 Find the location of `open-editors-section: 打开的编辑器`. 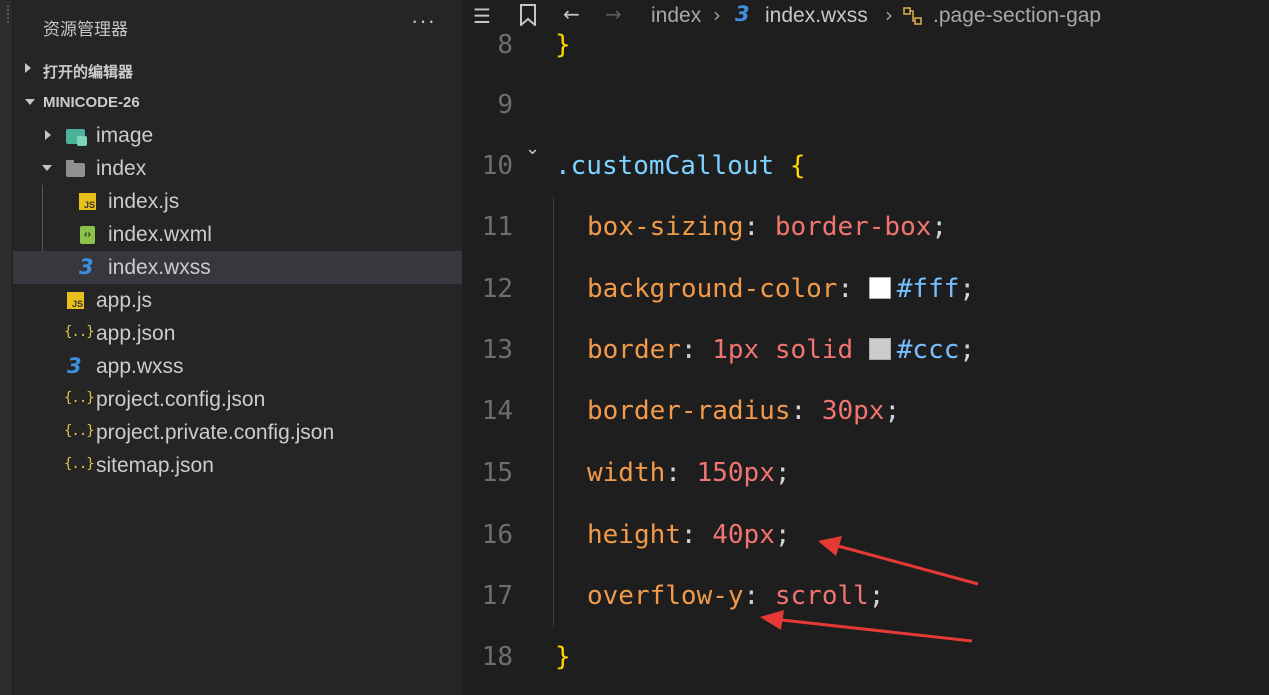

open-editors-section: 打开的编辑器 is located at coordinates (237, 69).